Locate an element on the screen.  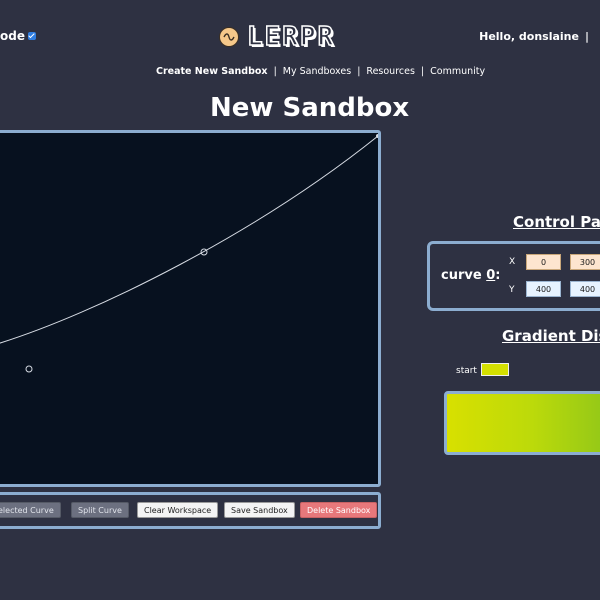
nav-my-sandboxes: My Sandboxes is located at coordinates (317, 71).